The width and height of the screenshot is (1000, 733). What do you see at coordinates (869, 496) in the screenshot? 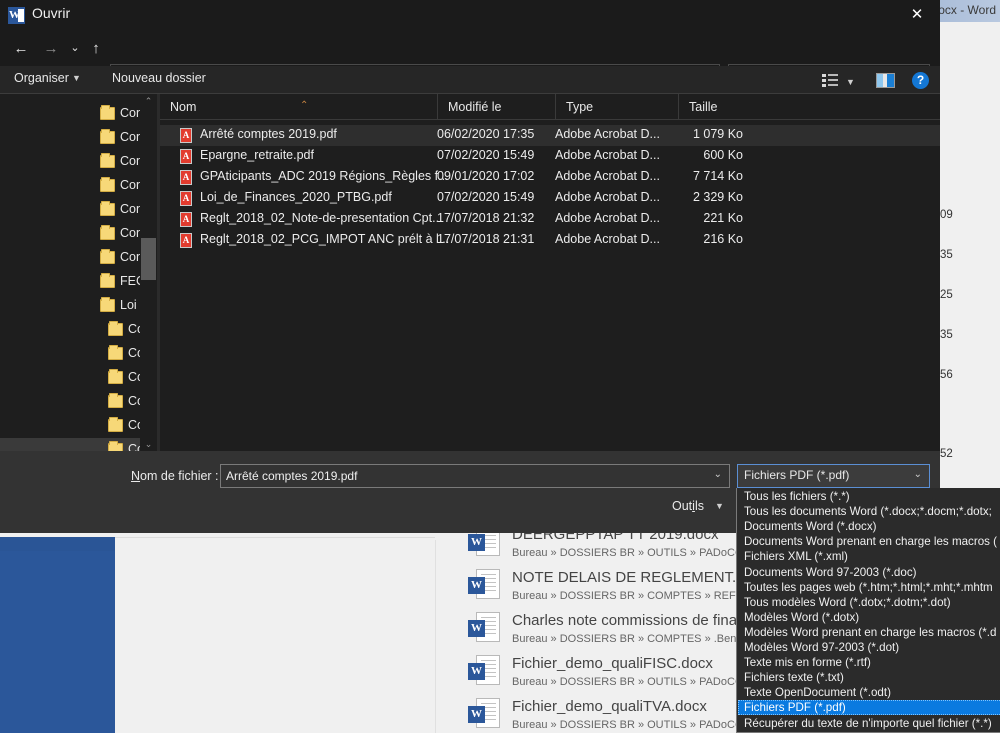
I see `dropdown-option: Tous les fichiers (*.*)` at bounding box center [869, 496].